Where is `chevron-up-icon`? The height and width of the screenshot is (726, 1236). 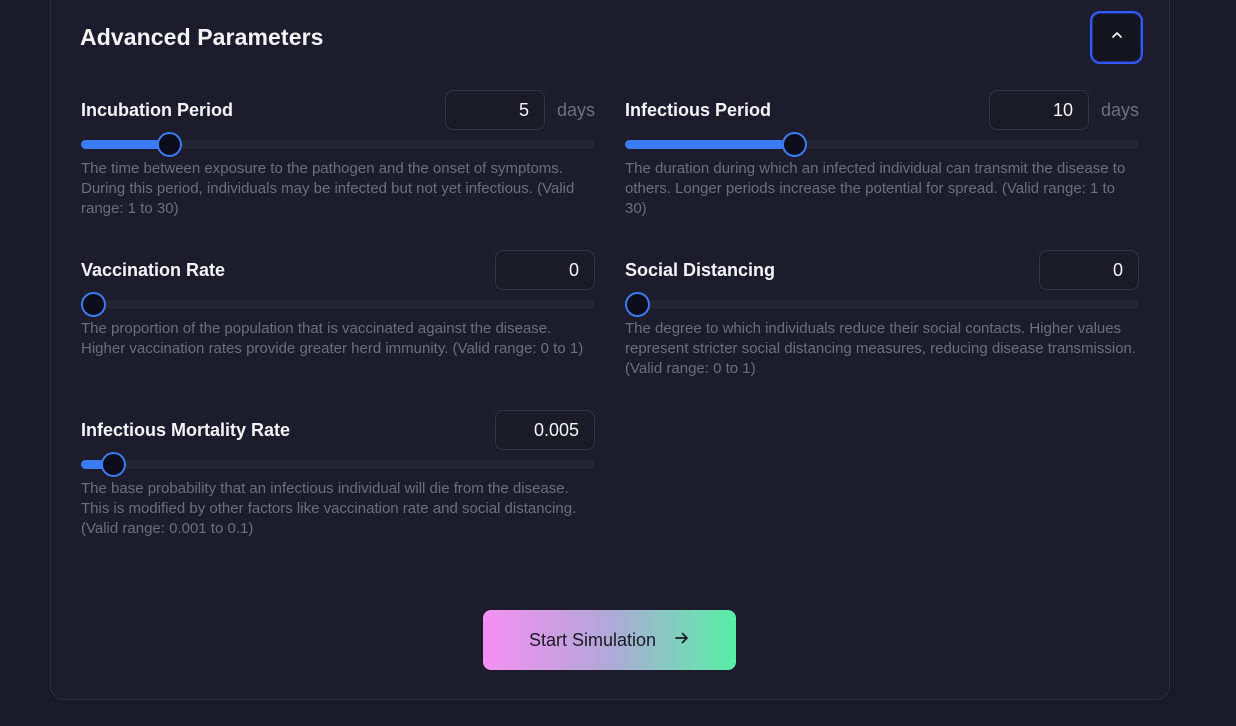
chevron-up-icon is located at coordinates (1117, 37).